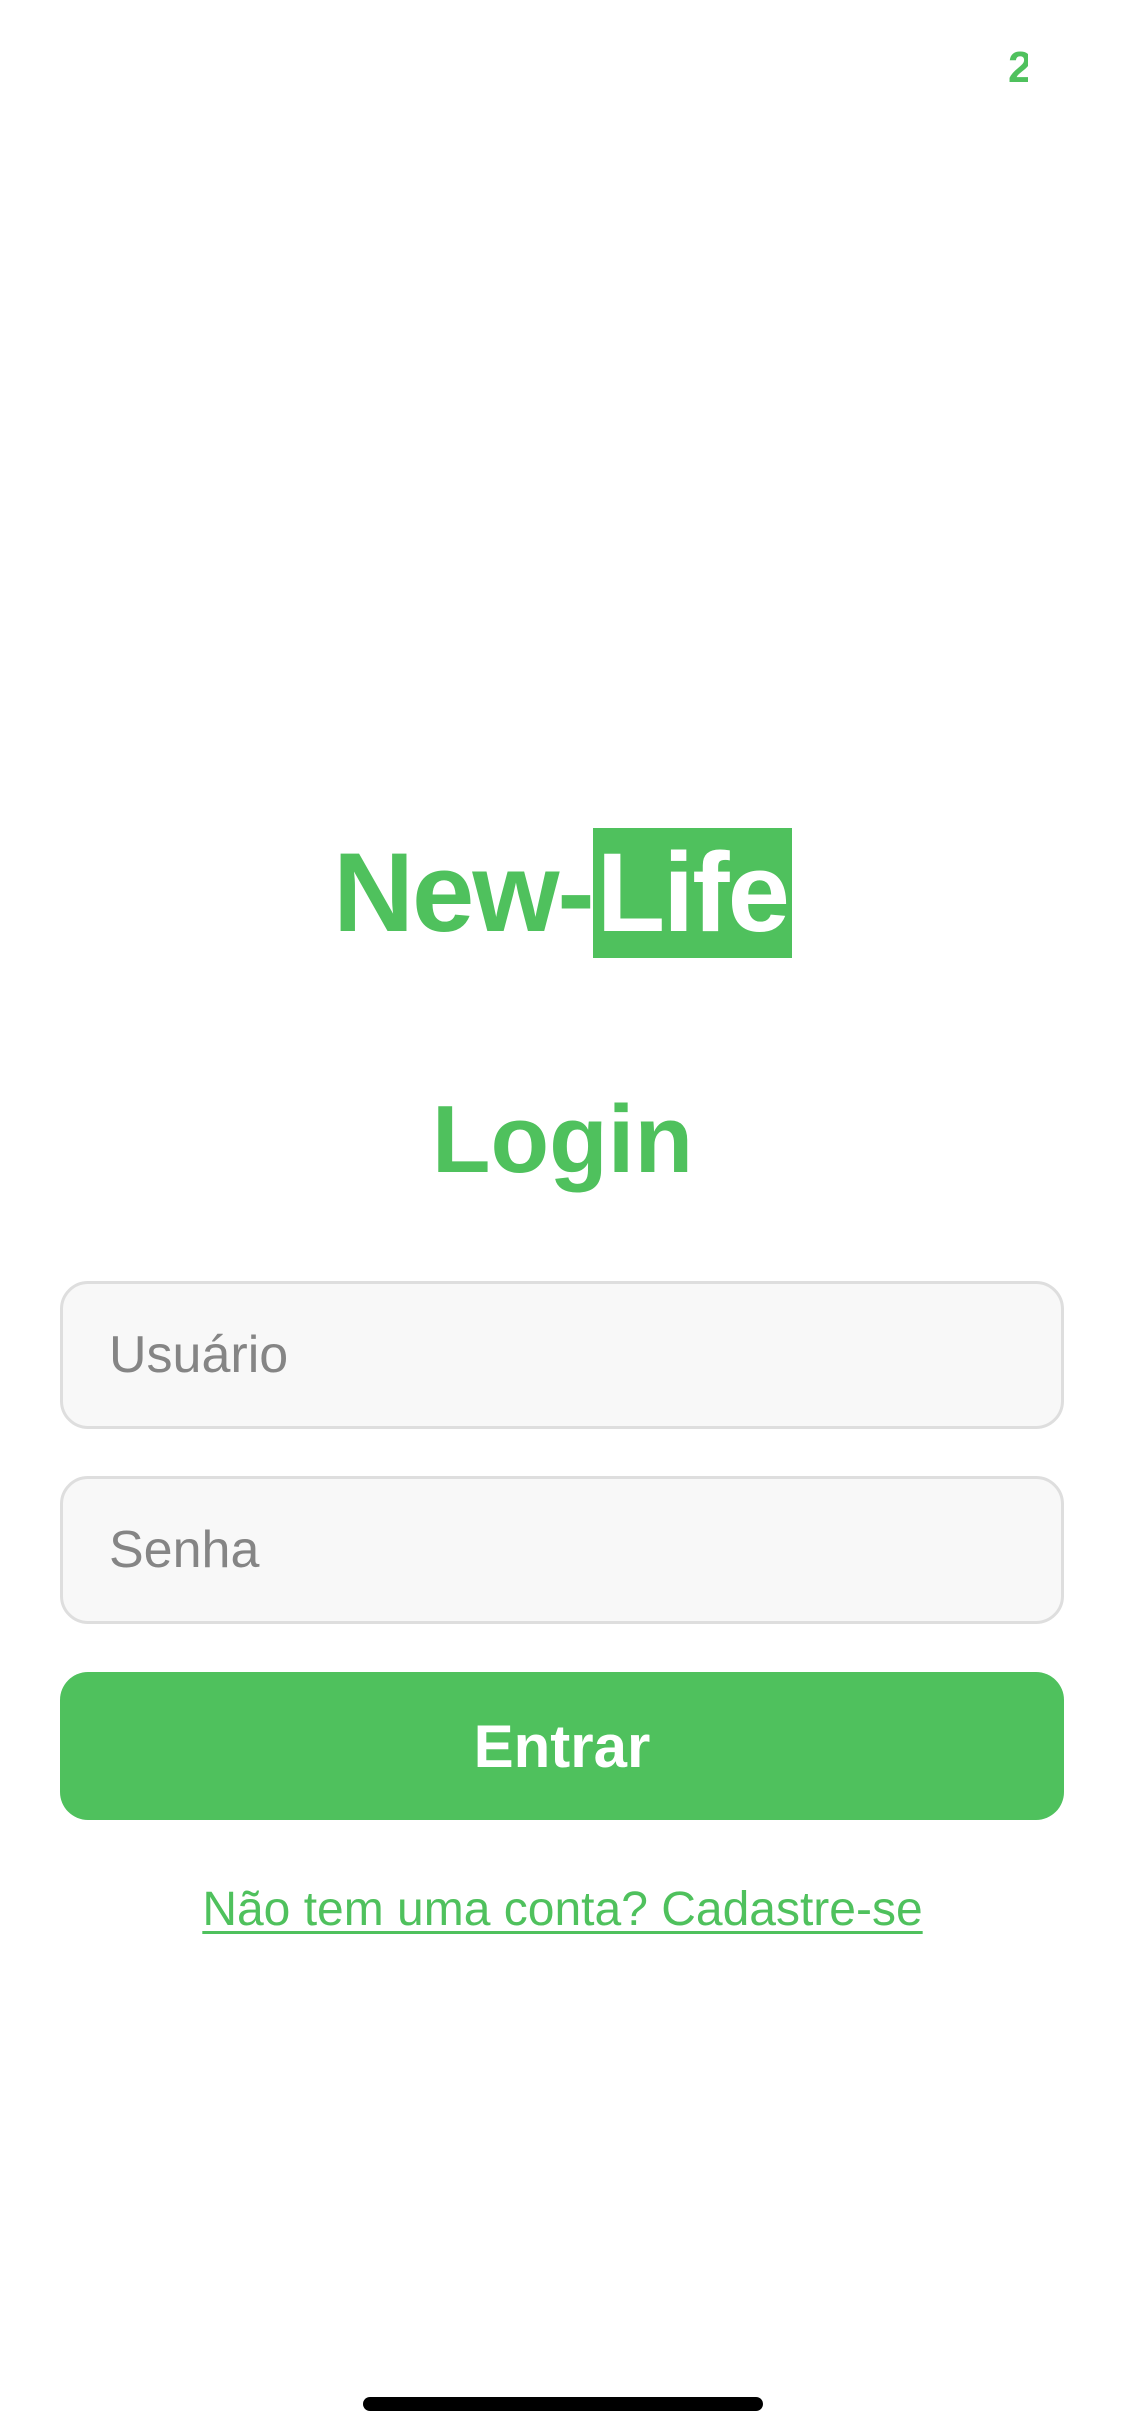 The width and height of the screenshot is (1125, 2436). Describe the element at coordinates (562, 1746) in the screenshot. I see `login-button: Entrar` at that location.